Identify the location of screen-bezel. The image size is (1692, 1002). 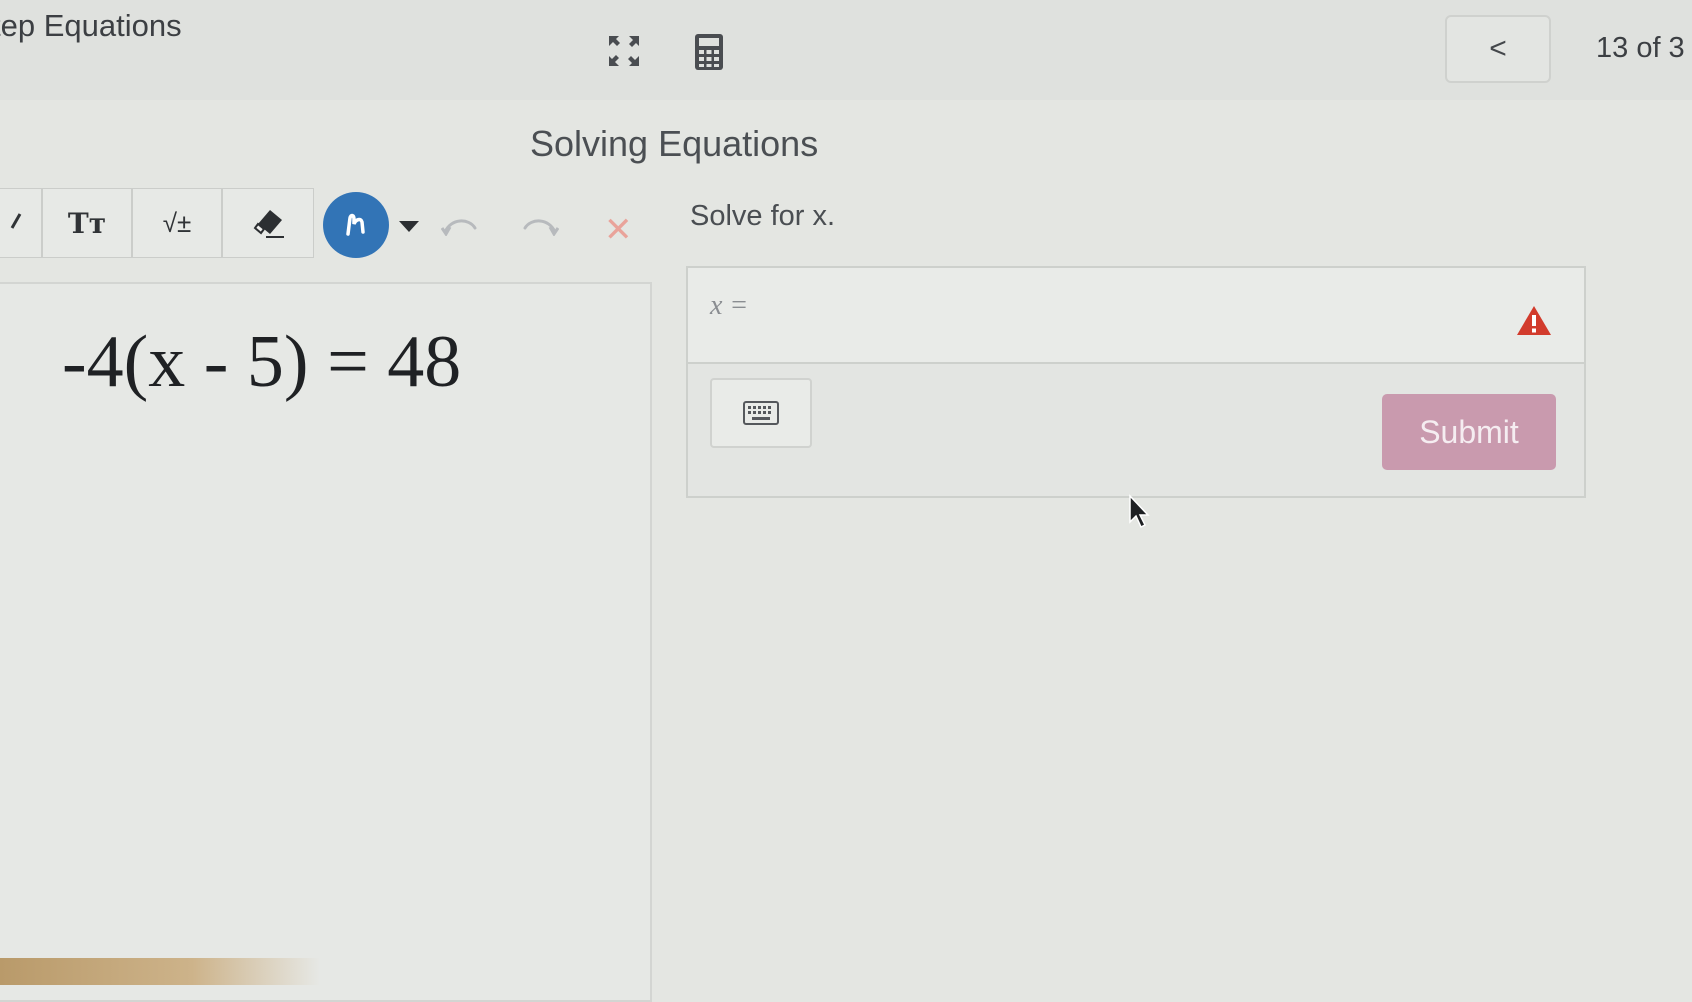
(160, 971).